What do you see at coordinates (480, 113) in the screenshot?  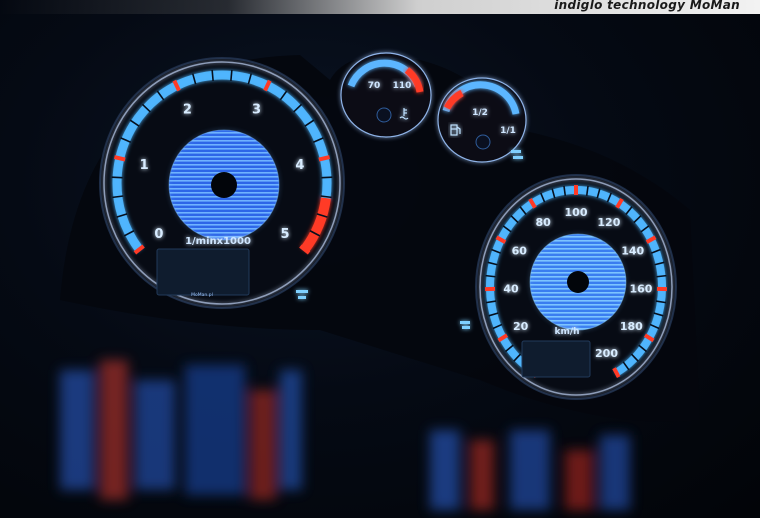 I see `fuel-label-half: 1/2` at bounding box center [480, 113].